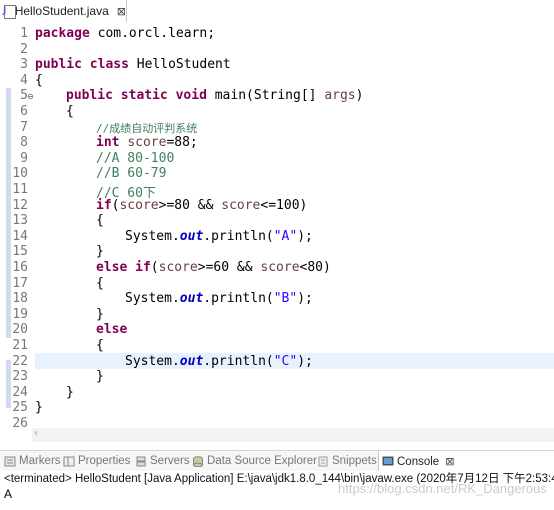 This screenshot has height=510, width=554. I want to click on line-number: 20, so click(20, 330).